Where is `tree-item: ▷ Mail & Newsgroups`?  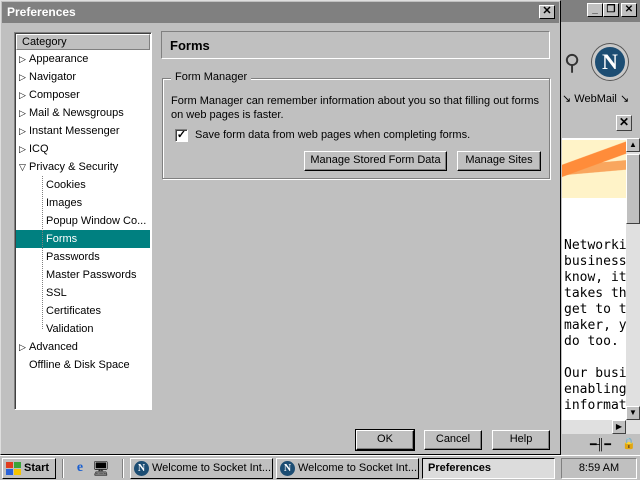 tree-item: ▷ Mail & Newsgroups is located at coordinates (71, 113).